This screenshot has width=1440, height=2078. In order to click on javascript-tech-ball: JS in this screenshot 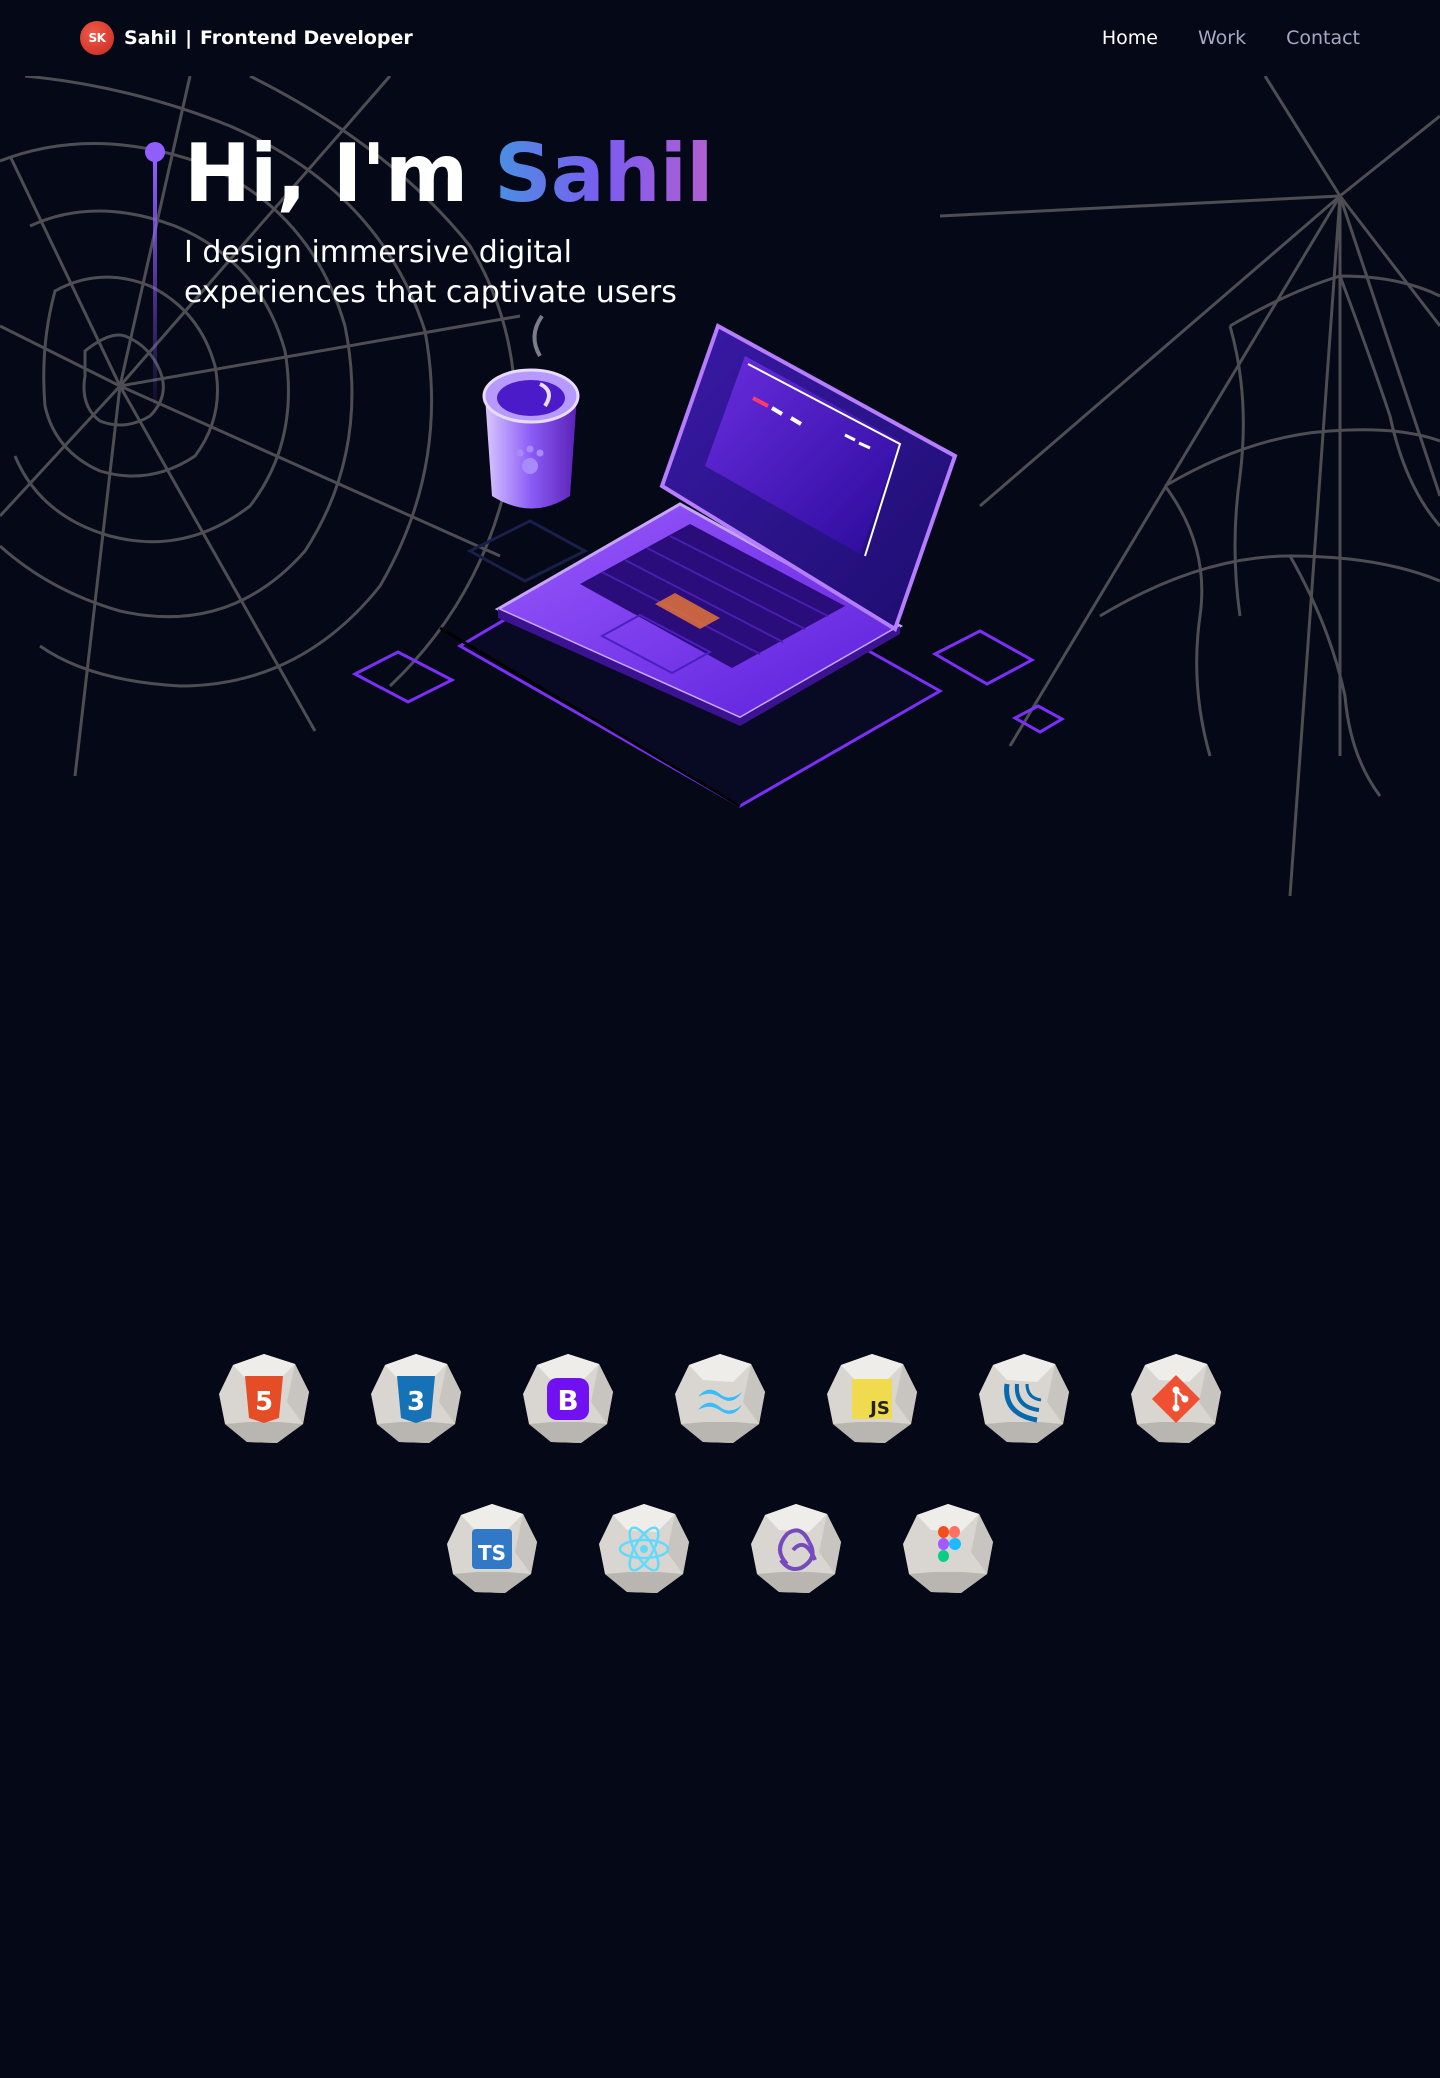, I will do `click(872, 1399)`.